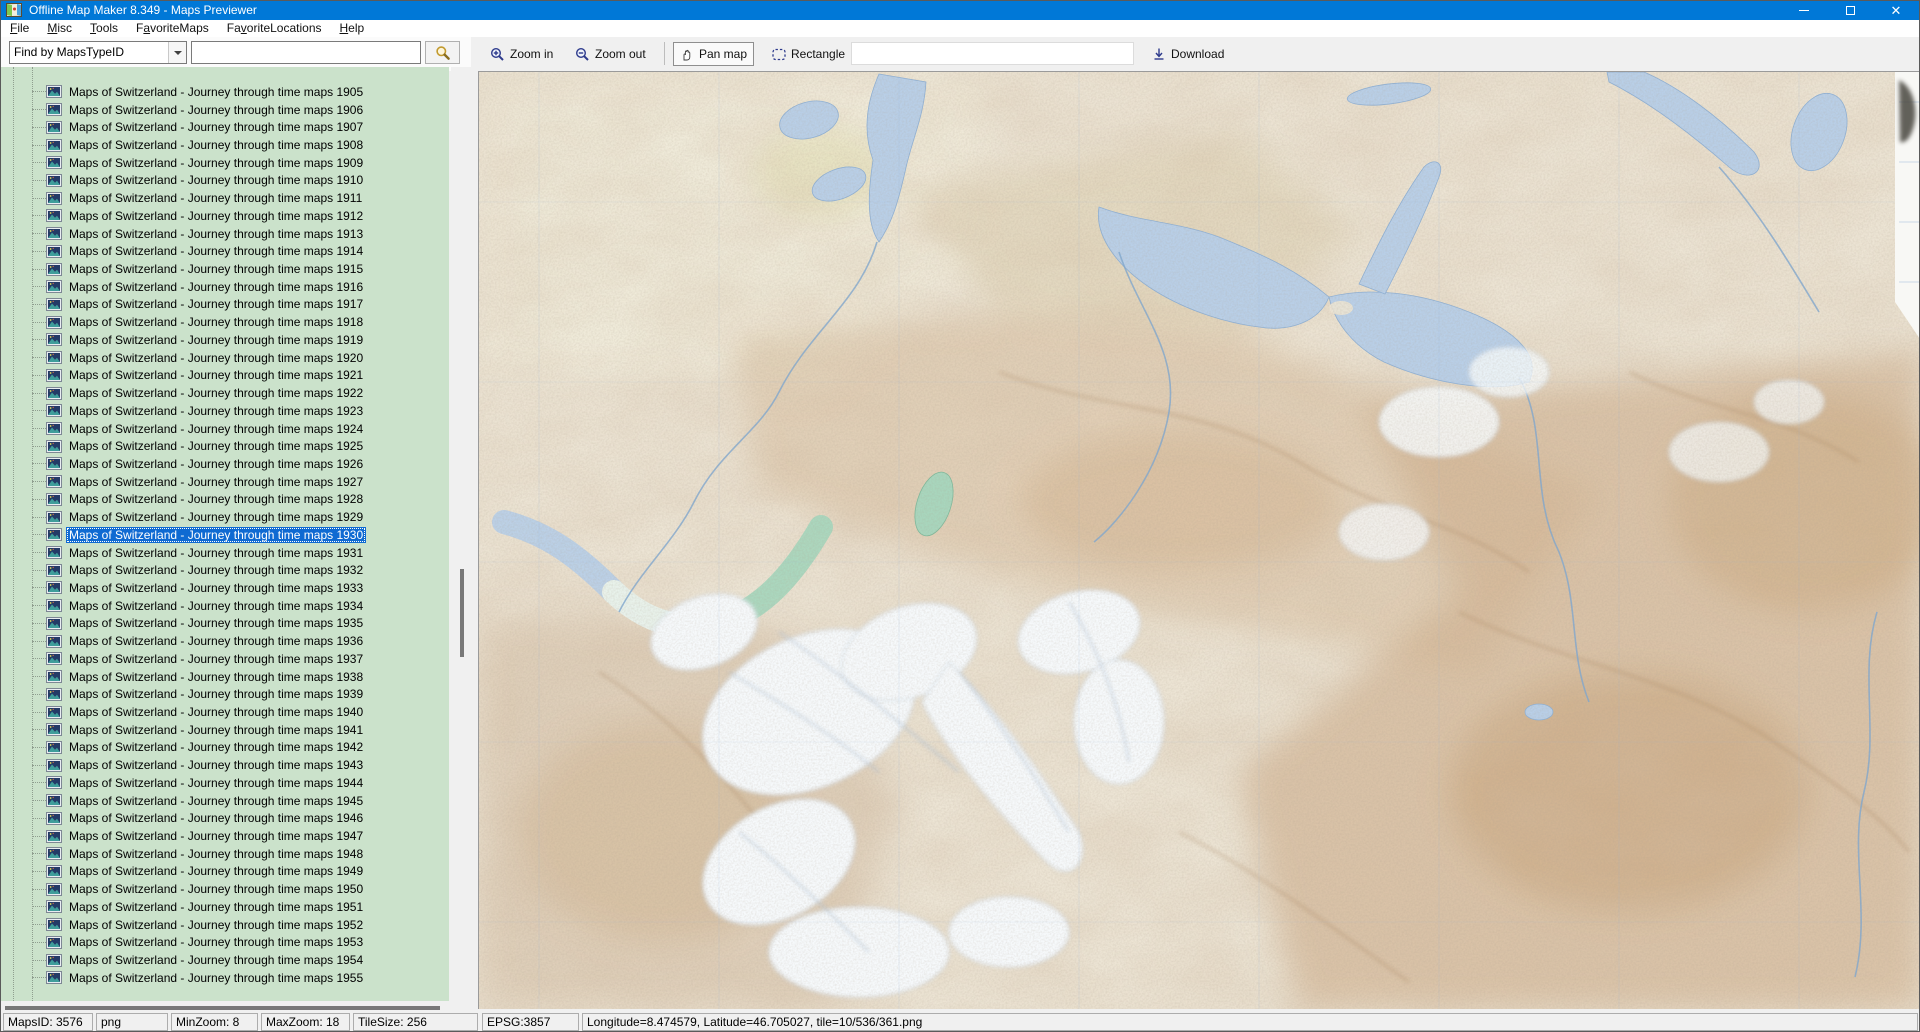 The width and height of the screenshot is (1920, 1032). Describe the element at coordinates (462, 613) in the screenshot. I see `vertical-scrollbar-thumb` at that location.